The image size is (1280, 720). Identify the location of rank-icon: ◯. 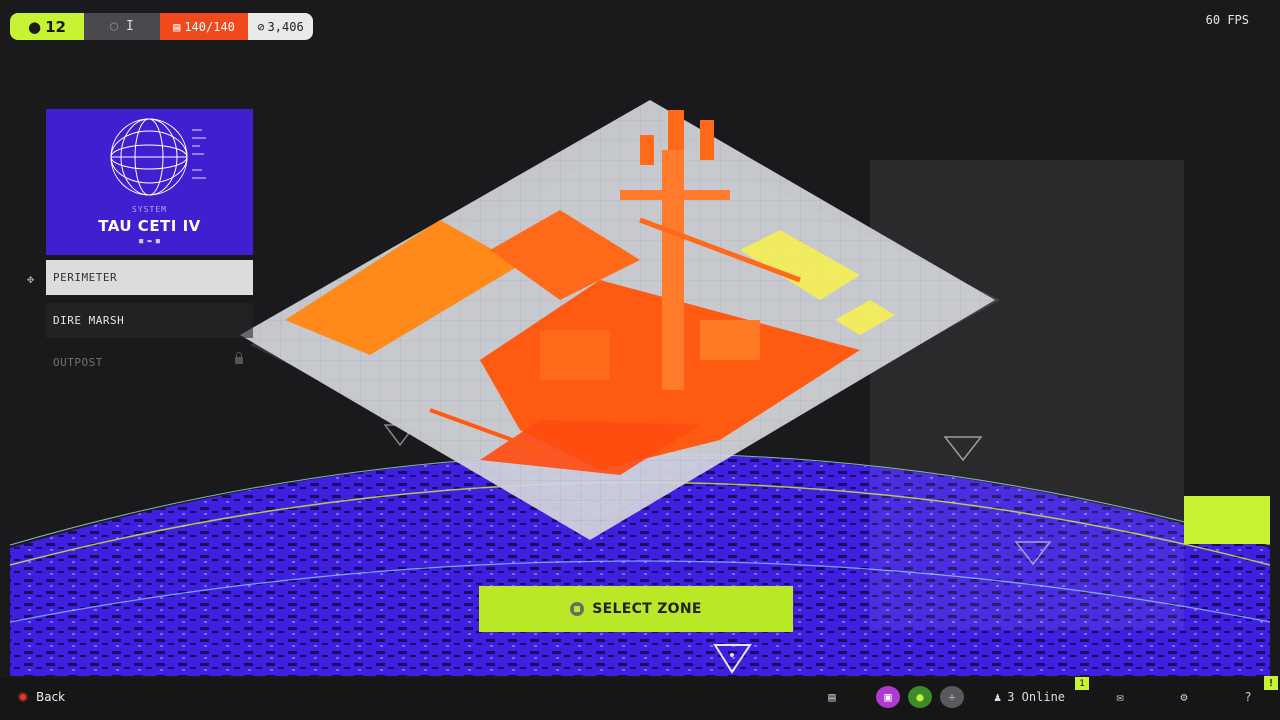
(114, 26).